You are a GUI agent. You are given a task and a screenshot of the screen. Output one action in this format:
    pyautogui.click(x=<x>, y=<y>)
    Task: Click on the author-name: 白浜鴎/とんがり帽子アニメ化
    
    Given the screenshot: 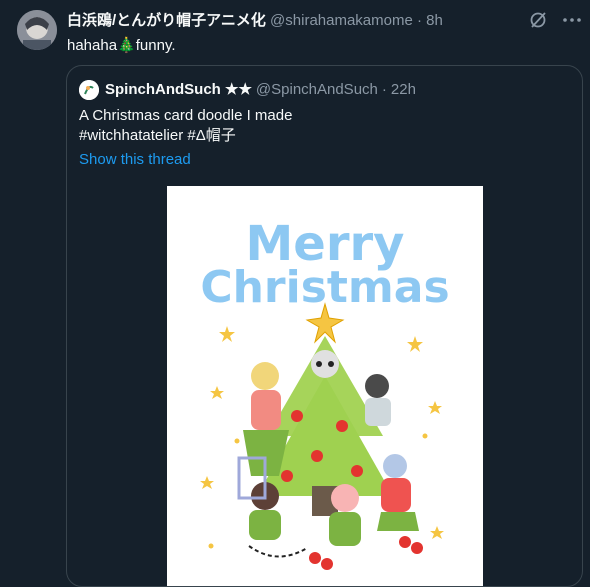 What is the action you would take?
    pyautogui.click(x=166, y=20)
    